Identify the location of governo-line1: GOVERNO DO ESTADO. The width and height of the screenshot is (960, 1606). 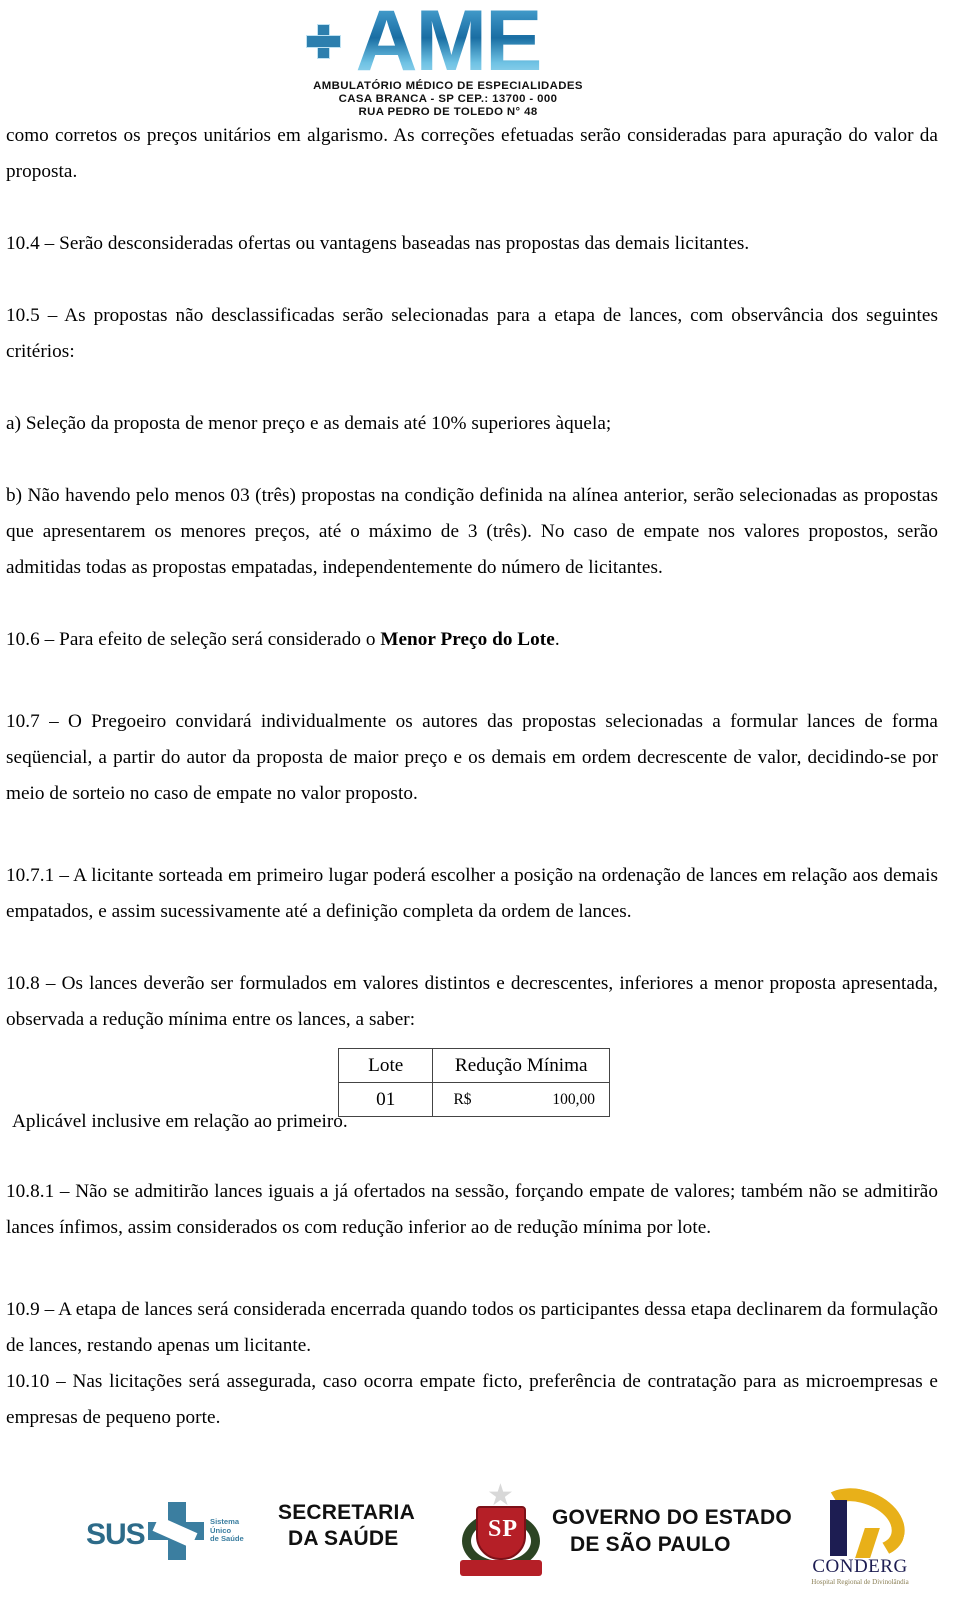
(672, 1517).